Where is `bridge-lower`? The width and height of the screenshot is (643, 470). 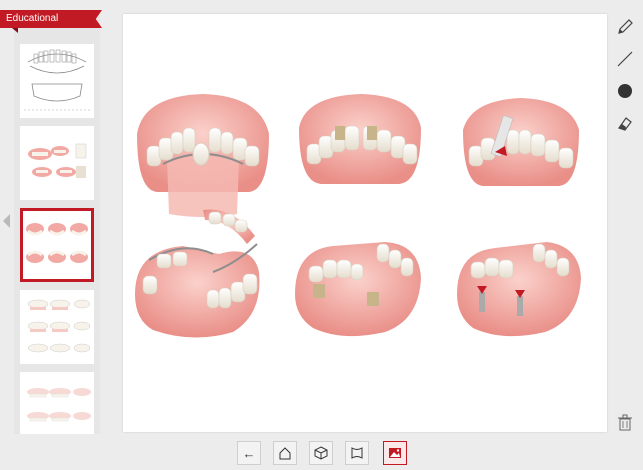 bridge-lower is located at coordinates (358, 289).